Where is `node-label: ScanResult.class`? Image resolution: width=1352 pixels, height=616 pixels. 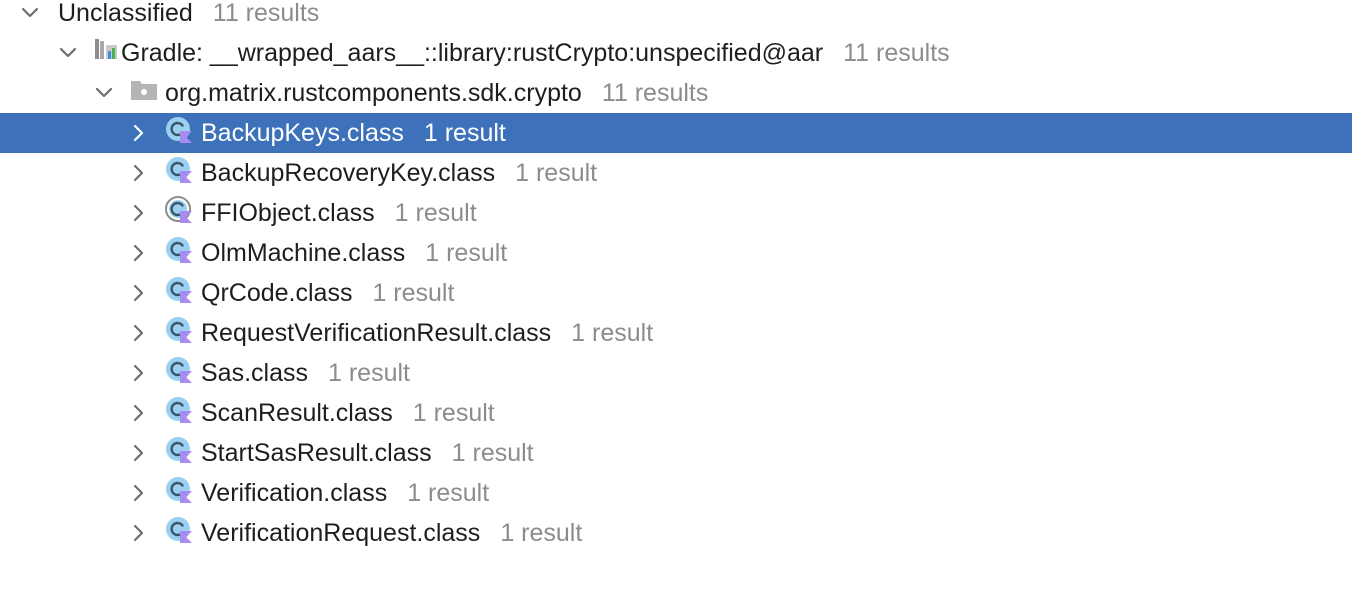 node-label: ScanResult.class is located at coordinates (297, 412).